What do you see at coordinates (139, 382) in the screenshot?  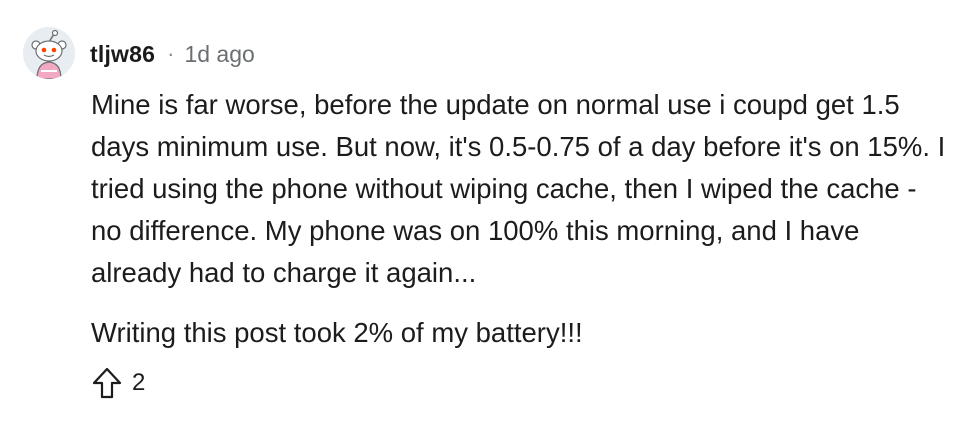 I see `vote-score: 2` at bounding box center [139, 382].